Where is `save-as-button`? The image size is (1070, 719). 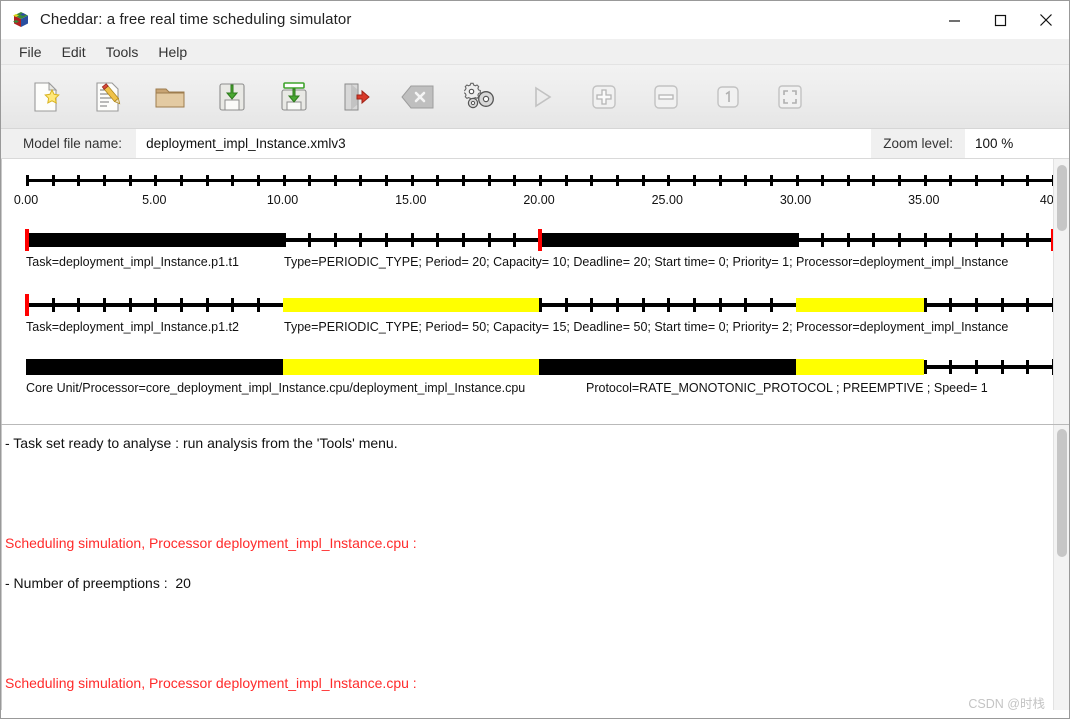 save-as-button is located at coordinates (294, 97).